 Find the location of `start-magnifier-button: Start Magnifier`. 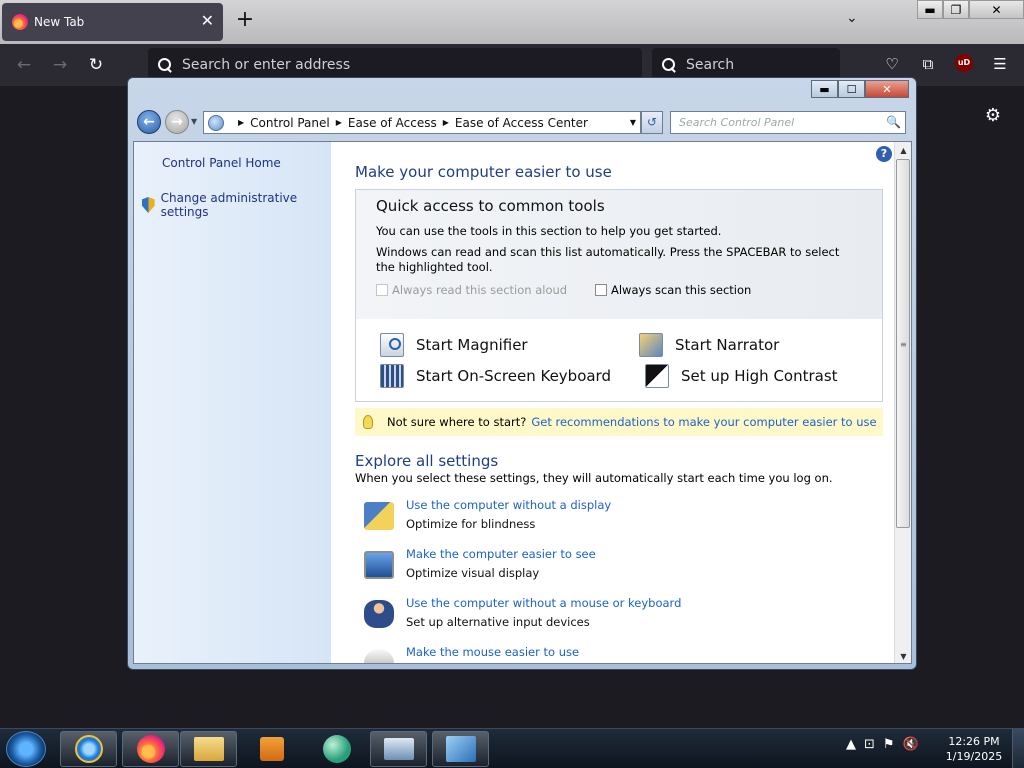

start-magnifier-button: Start Magnifier is located at coordinates (454, 345).